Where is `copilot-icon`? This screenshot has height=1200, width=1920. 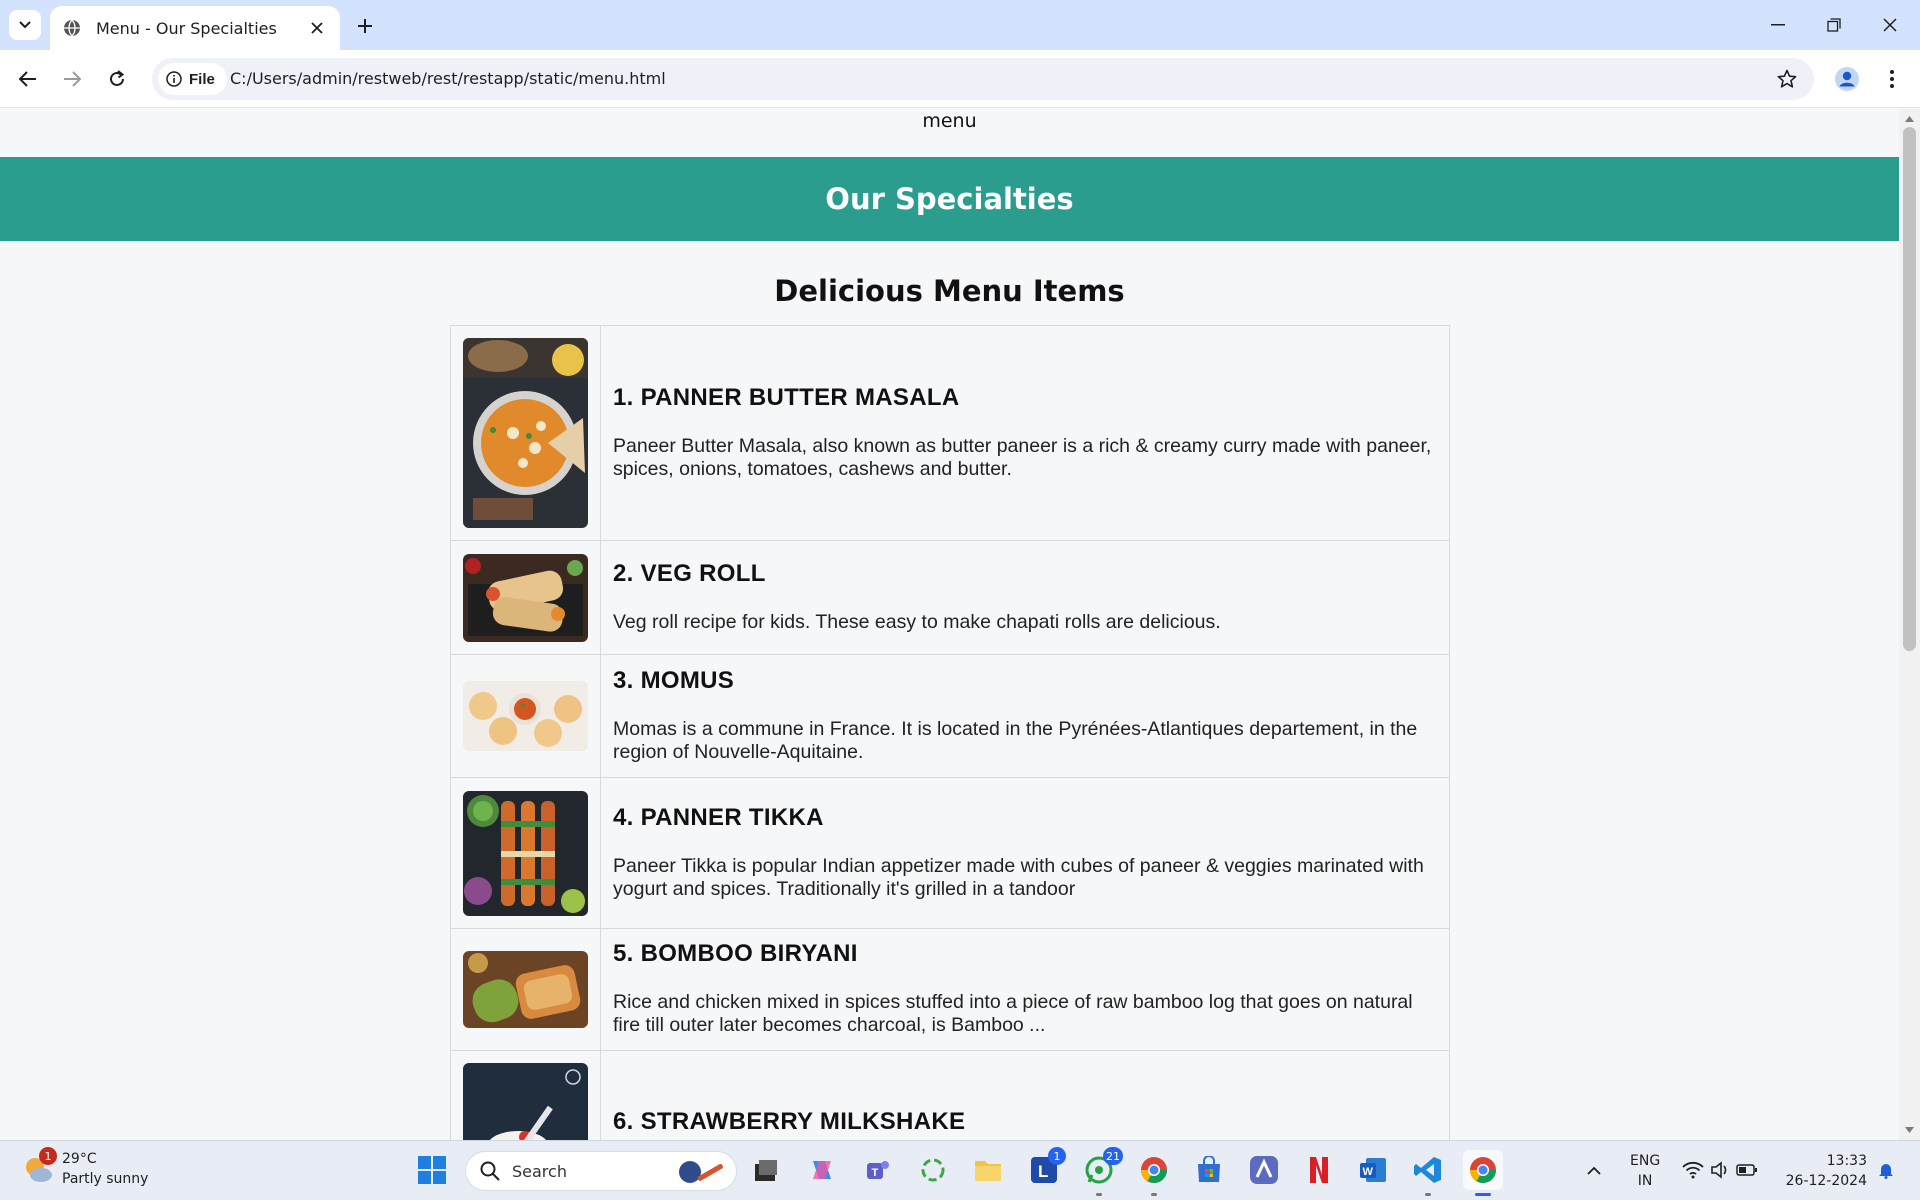 copilot-icon is located at coordinates (822, 1170).